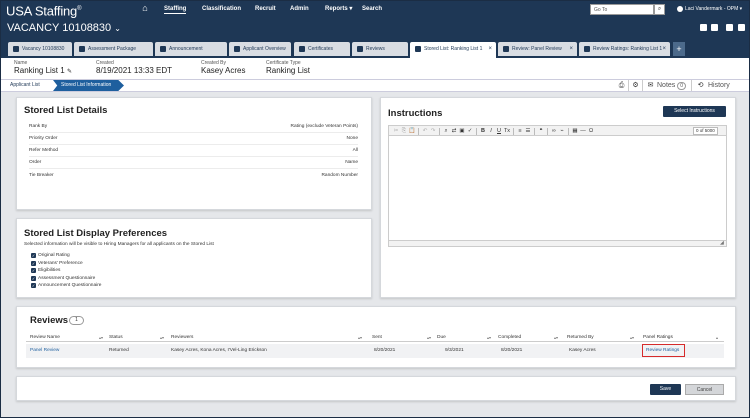 The image size is (750, 418). I want to click on search-icon: ⌕, so click(659, 9).